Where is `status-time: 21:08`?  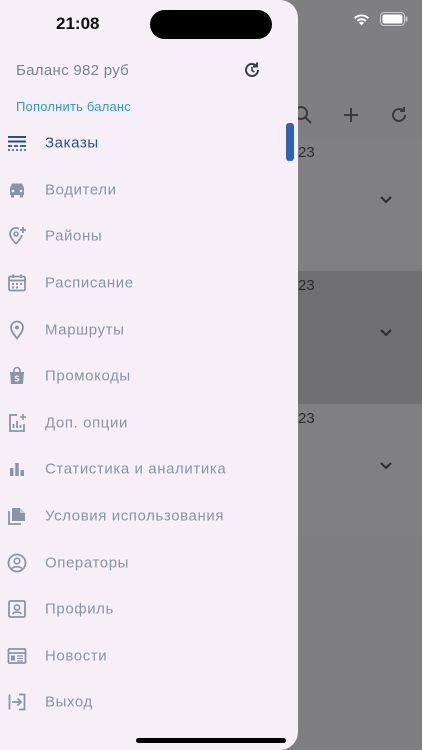 status-time: 21:08 is located at coordinates (78, 23).